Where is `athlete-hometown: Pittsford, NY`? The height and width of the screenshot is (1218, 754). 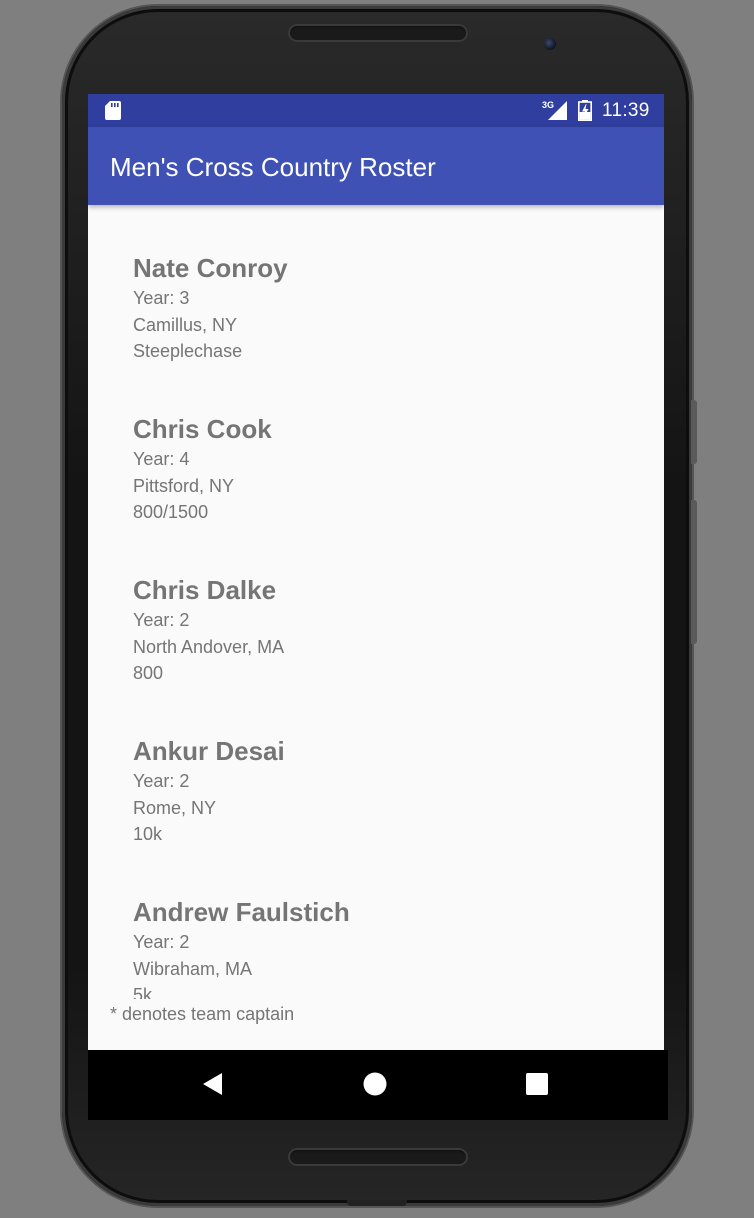
athlete-hometown: Pittsford, NY is located at coordinates (184, 485).